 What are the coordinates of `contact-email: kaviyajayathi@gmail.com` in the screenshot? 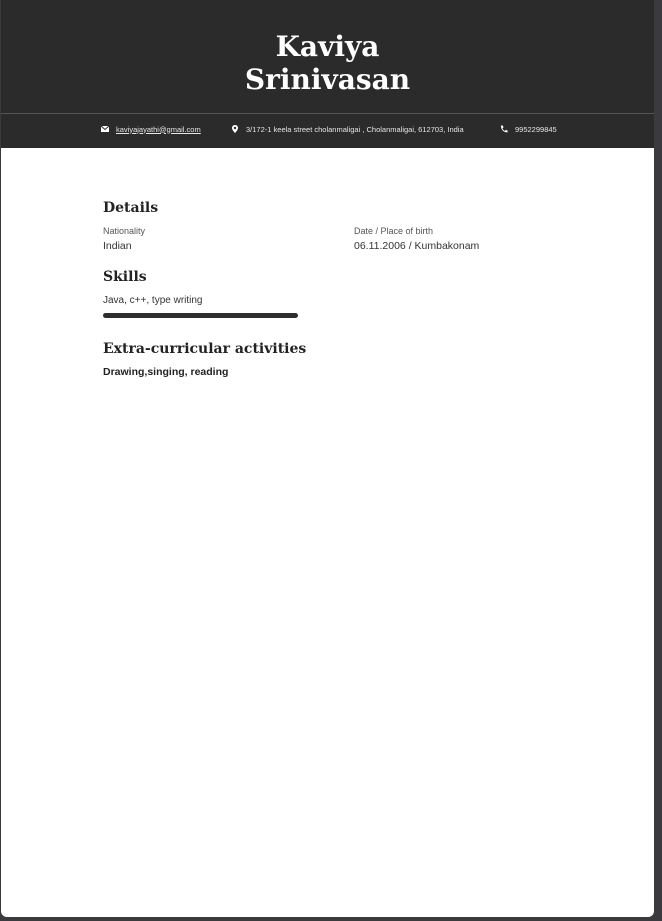 It's located at (150, 129).